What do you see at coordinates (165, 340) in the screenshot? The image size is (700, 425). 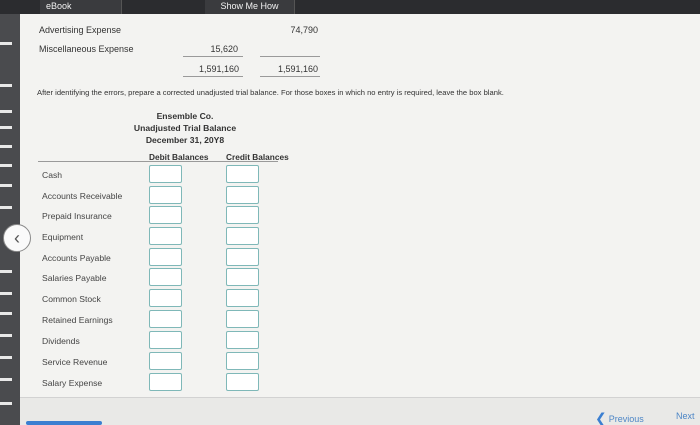 I see `debit-input-dividends` at bounding box center [165, 340].